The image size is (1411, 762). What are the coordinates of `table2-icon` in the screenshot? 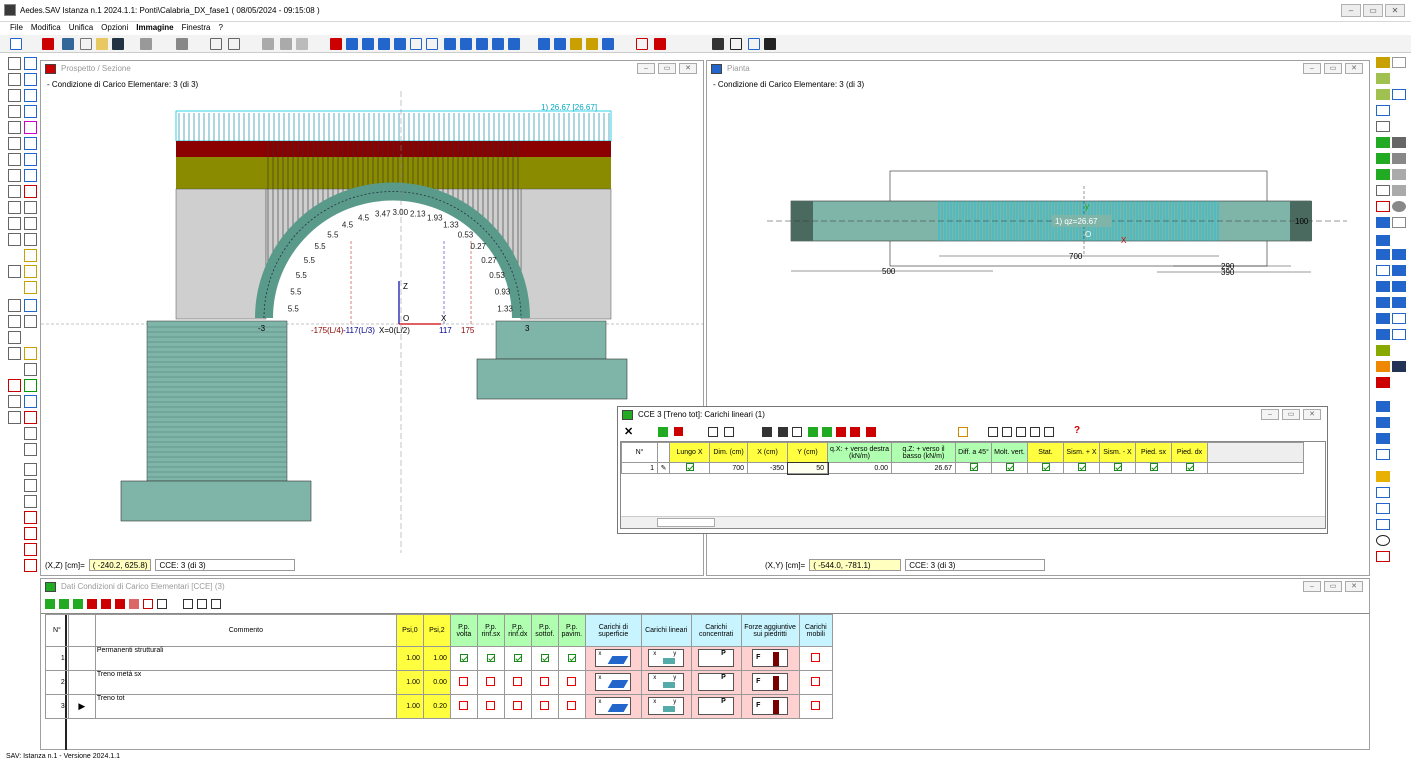 It's located at (1399, 286).